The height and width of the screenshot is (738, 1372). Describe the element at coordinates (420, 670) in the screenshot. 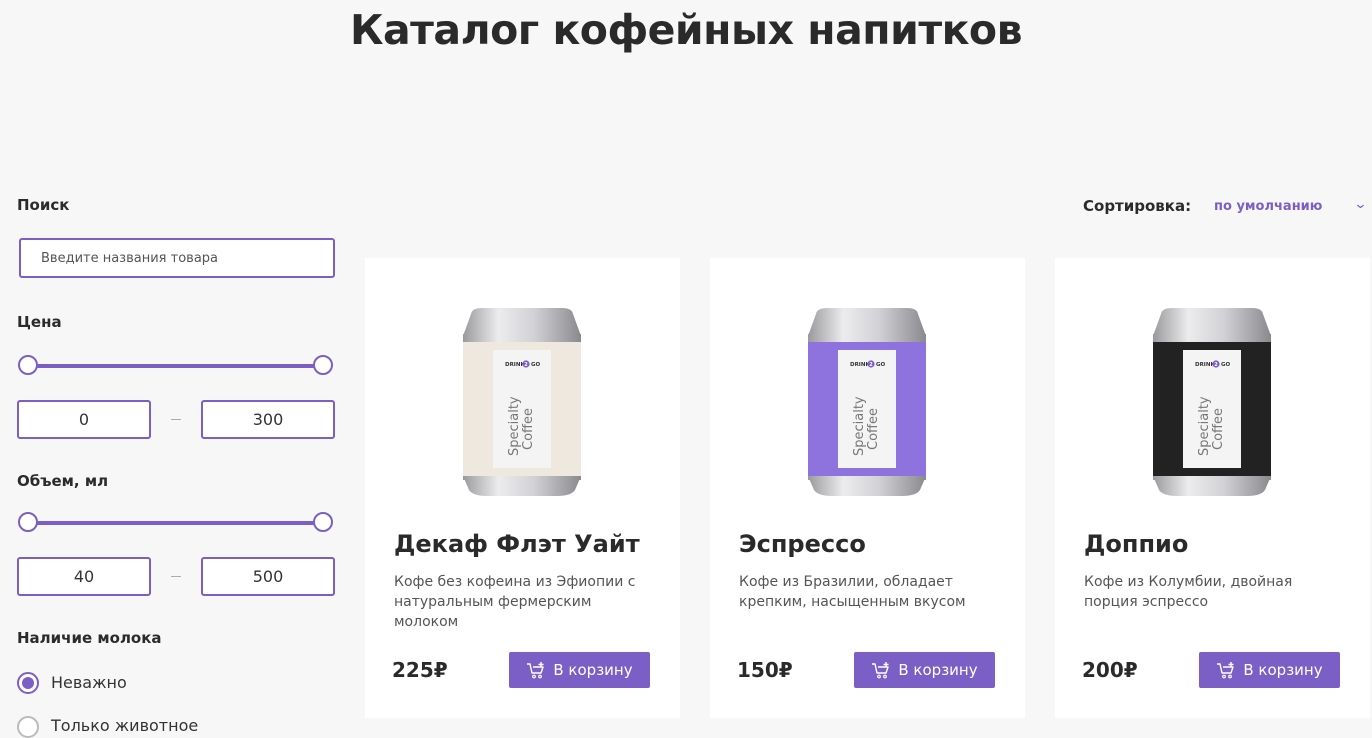

I see `product-price: 225₽` at that location.